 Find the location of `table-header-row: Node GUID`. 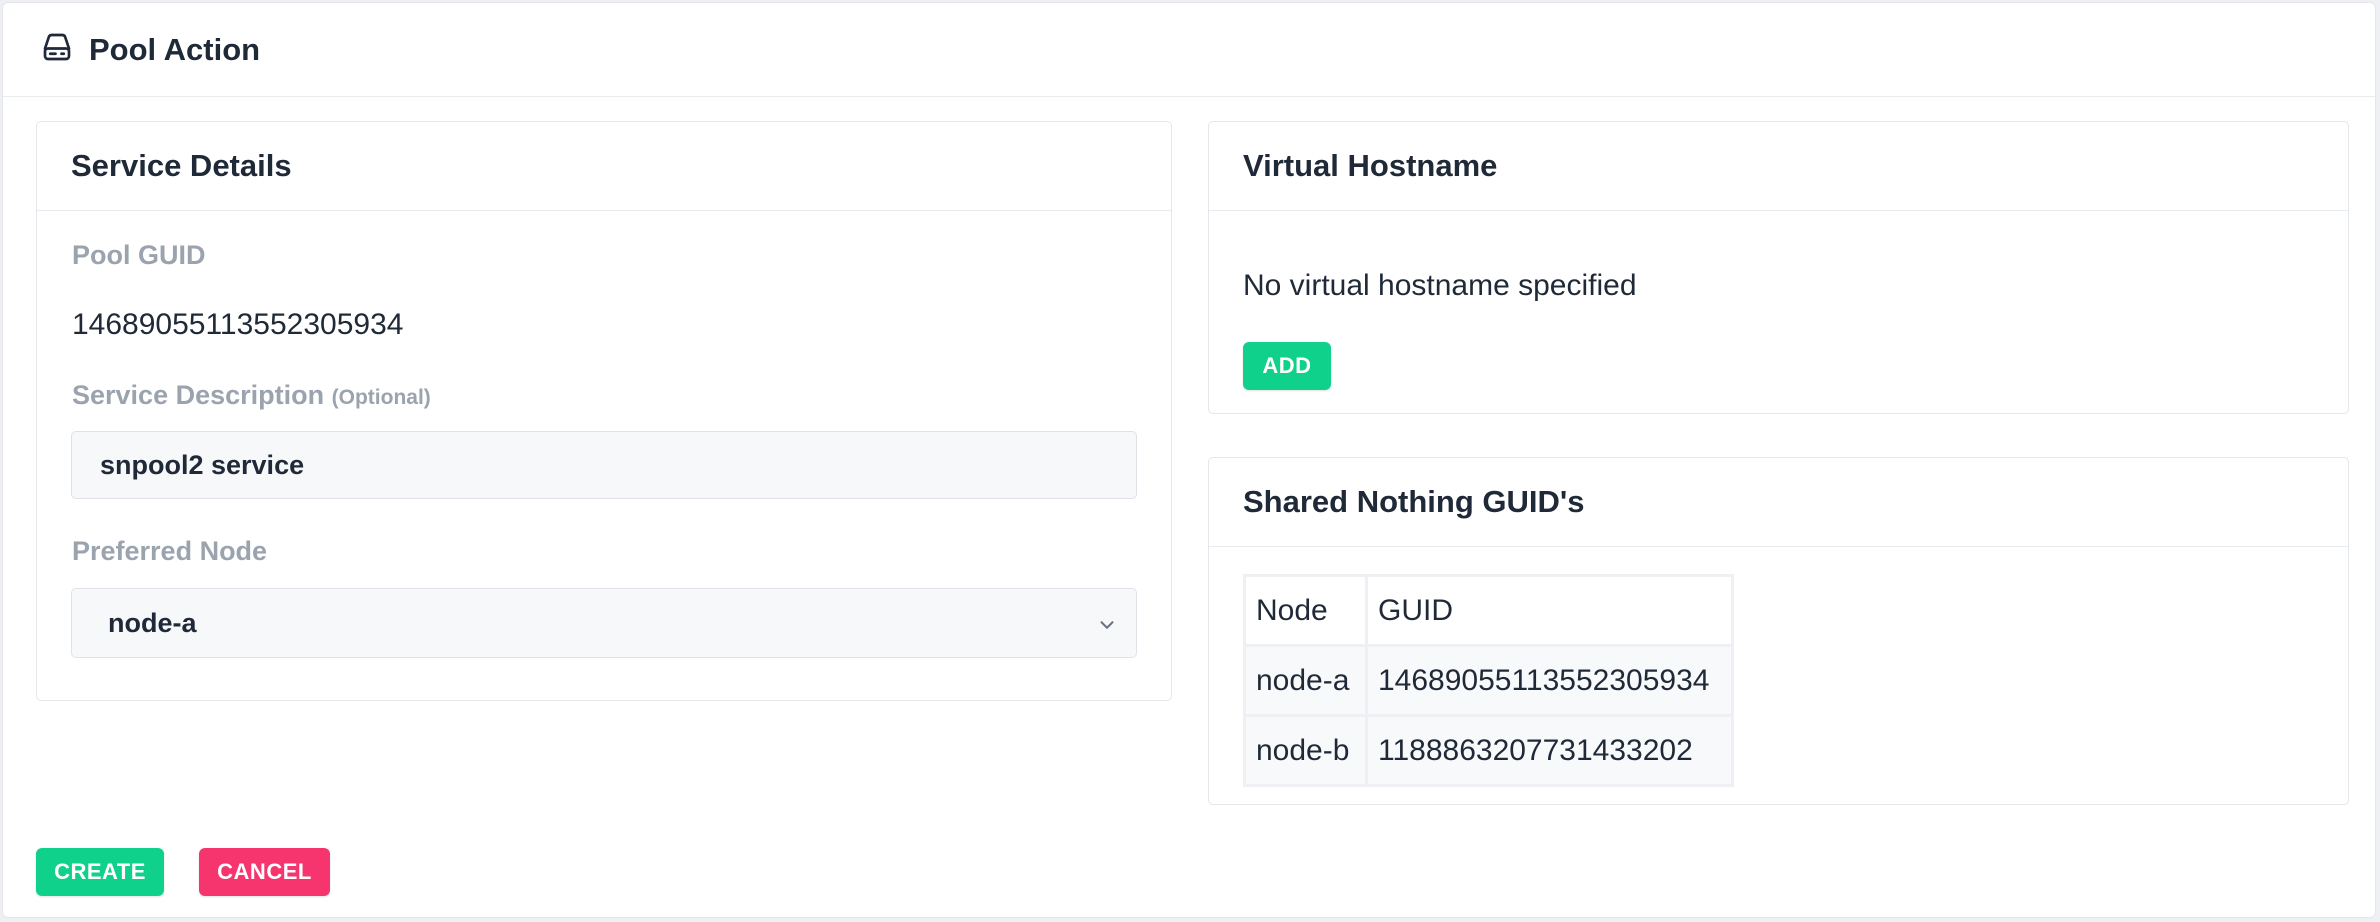

table-header-row: Node GUID is located at coordinates (1488, 610).